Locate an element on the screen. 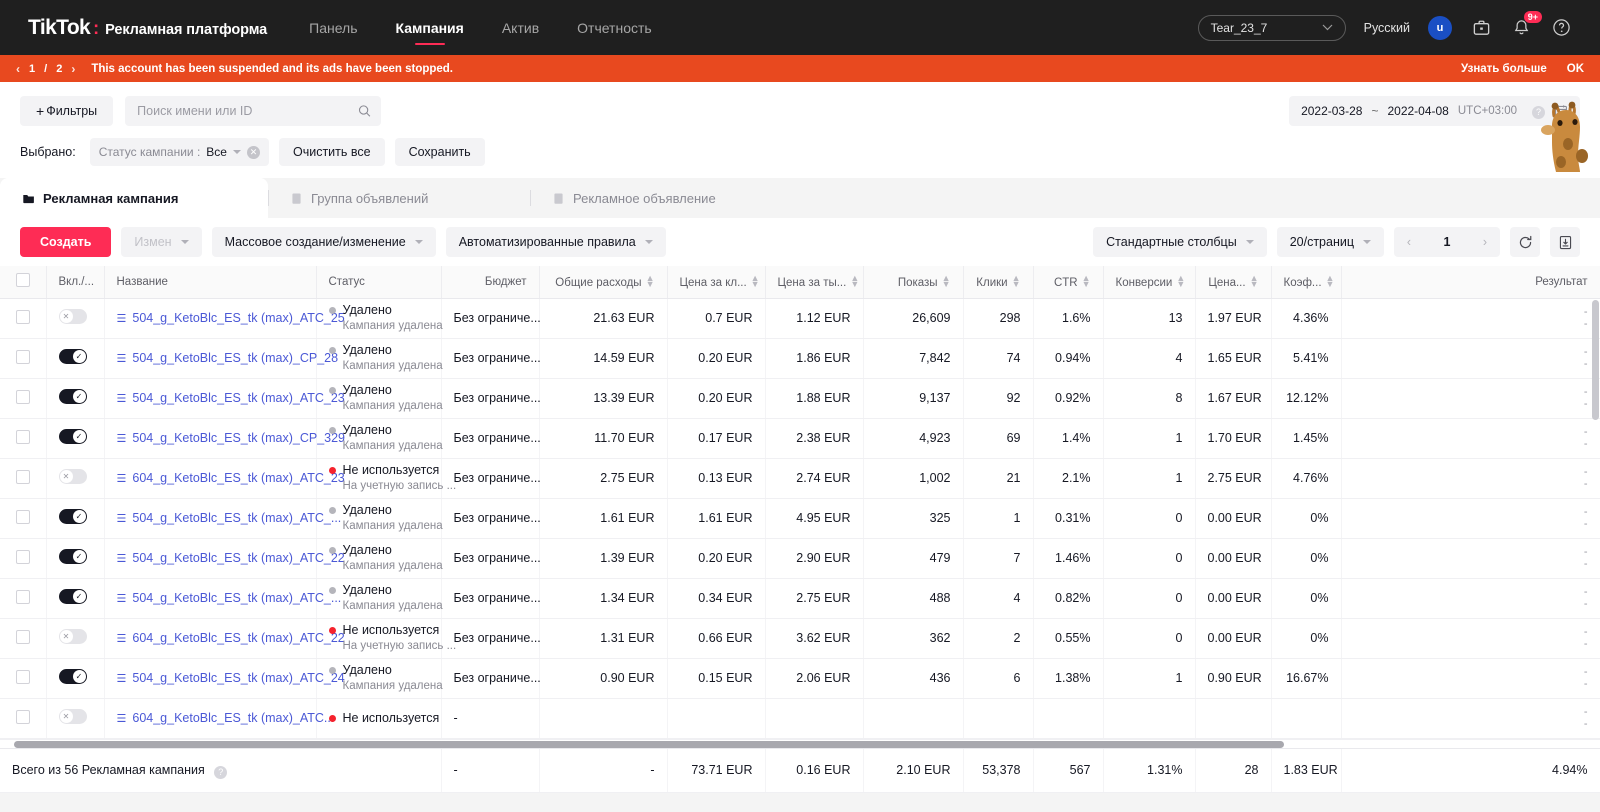 The height and width of the screenshot is (812, 1600). select-all-checkbox is located at coordinates (22, 280).